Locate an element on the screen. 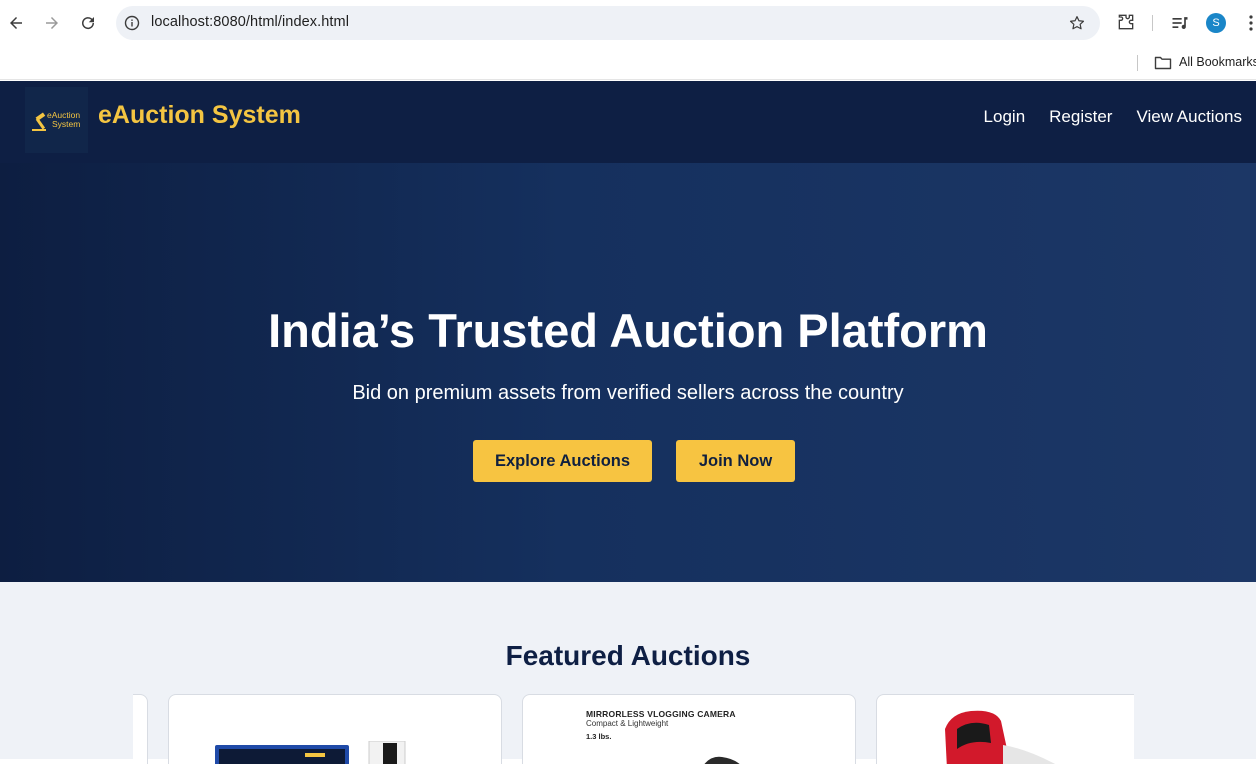 This screenshot has width=1256, height=764. media-controls-icon is located at coordinates (1180, 23).